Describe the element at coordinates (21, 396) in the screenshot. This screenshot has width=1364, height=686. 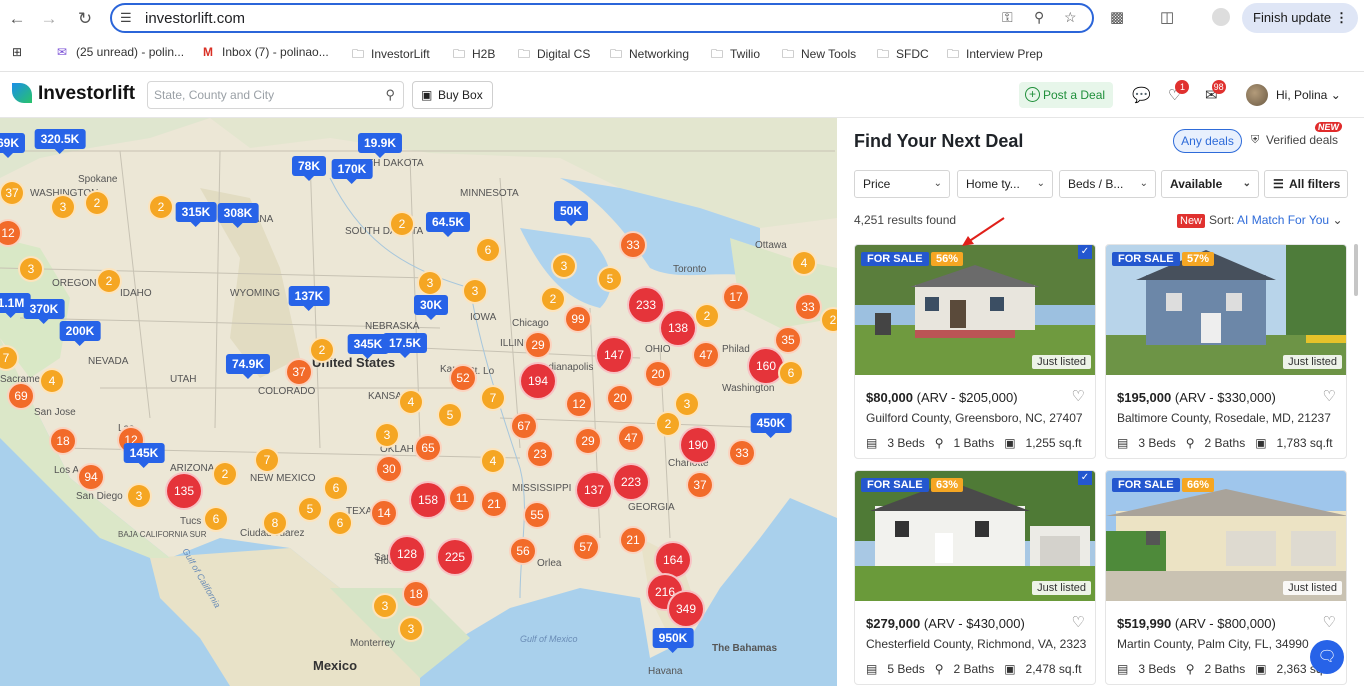
I see `map-cluster-marker: 69` at that location.